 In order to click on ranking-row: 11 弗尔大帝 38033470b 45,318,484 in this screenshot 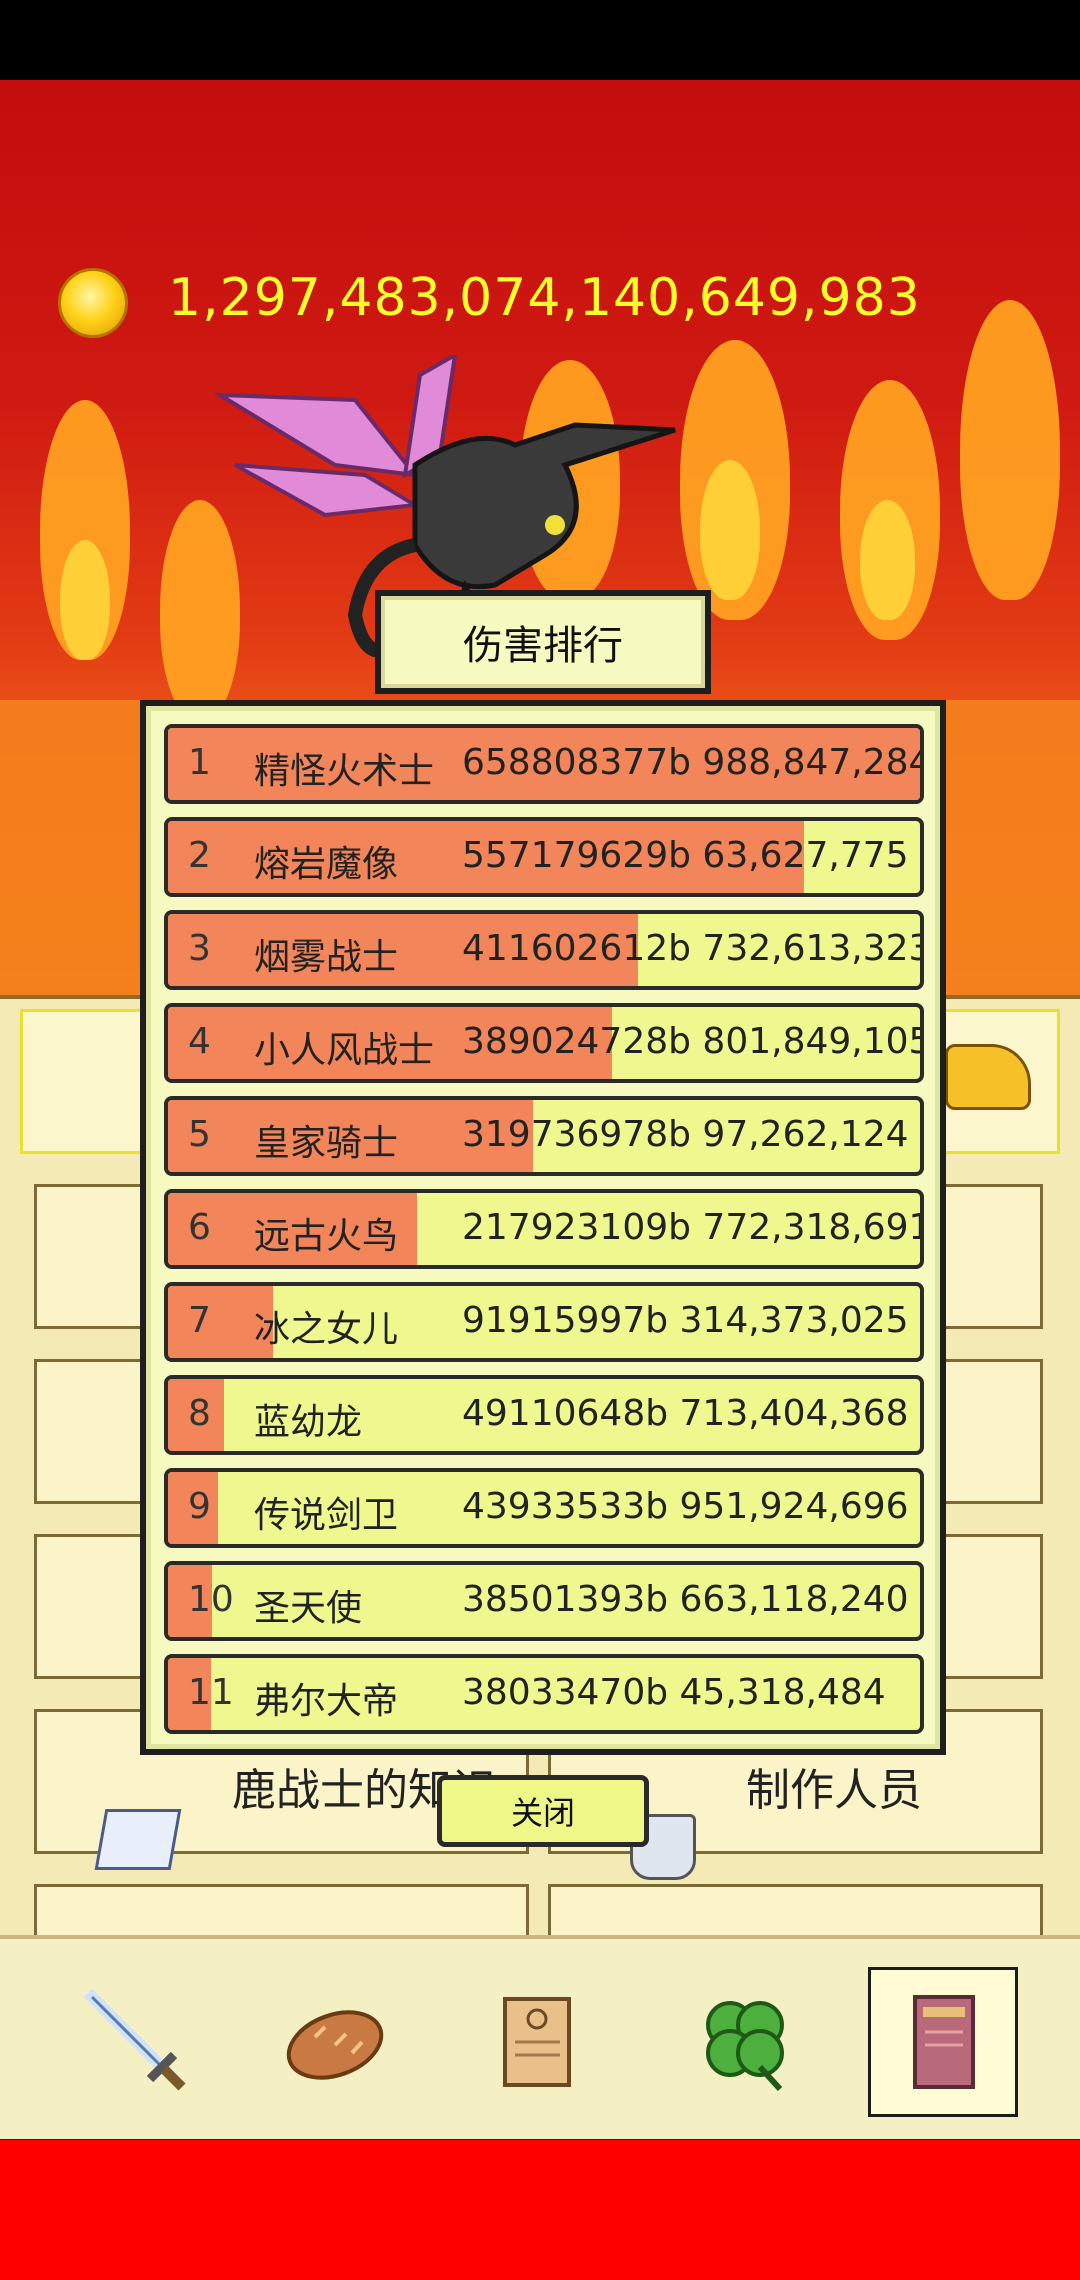, I will do `click(544, 1694)`.